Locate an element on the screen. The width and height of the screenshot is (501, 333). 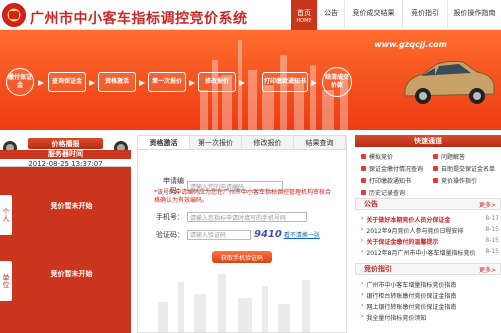
apply-code-note: *该号的申请编码应为您在广州市中小客车指标调控管理机构审核合格确认为有效编码。 is located at coordinates (243, 196).